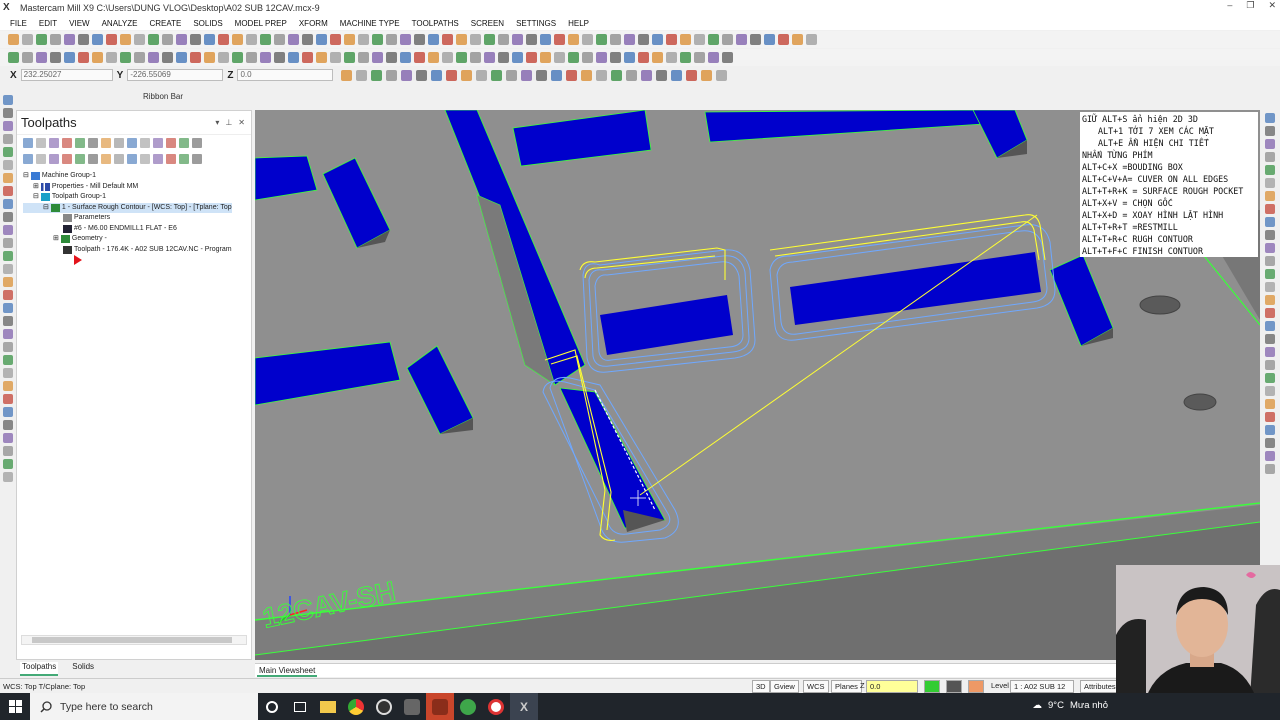 This screenshot has width=1280, height=720. I want to click on dropdown-icon: ▾, so click(217, 122).